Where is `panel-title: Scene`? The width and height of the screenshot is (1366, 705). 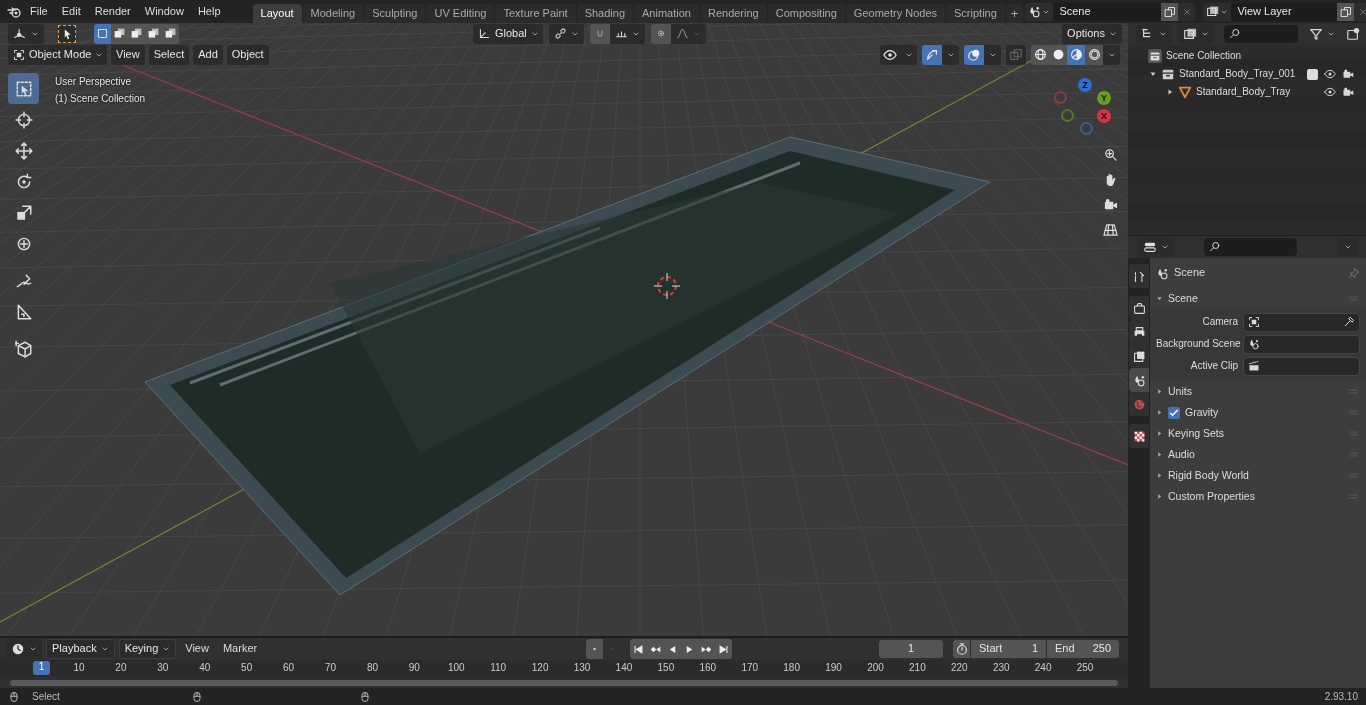 panel-title: Scene is located at coordinates (1183, 298).